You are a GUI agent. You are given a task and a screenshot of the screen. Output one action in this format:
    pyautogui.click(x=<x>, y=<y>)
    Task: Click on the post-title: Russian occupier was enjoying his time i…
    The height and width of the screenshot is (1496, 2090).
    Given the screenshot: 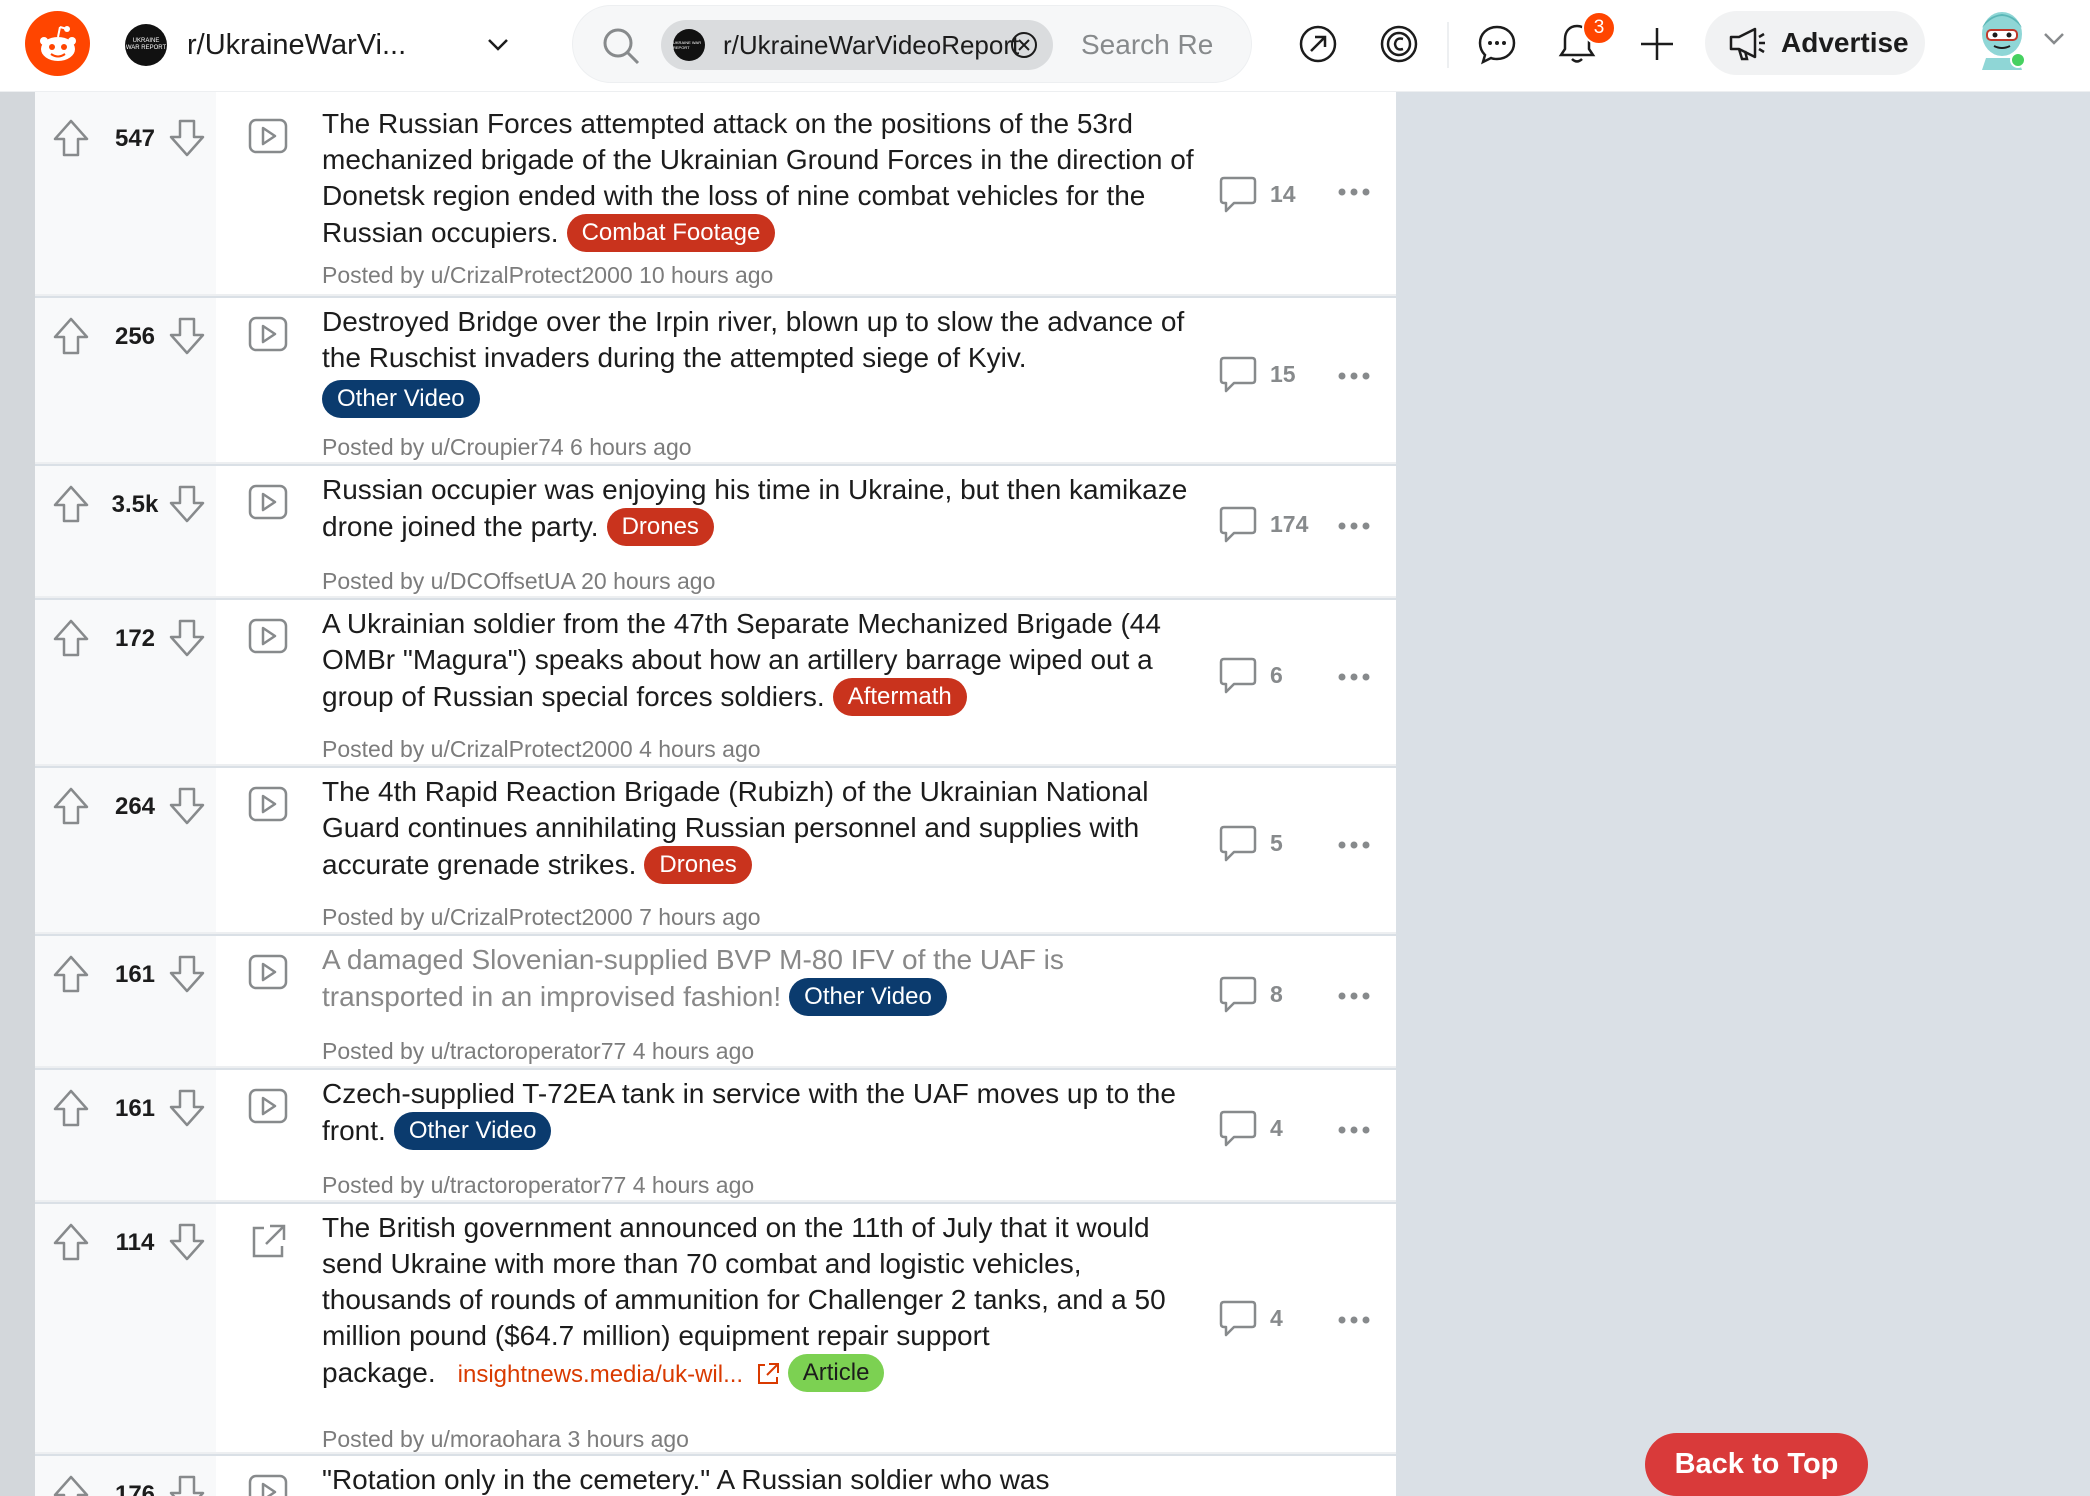 What is the action you would take?
    pyautogui.click(x=762, y=509)
    